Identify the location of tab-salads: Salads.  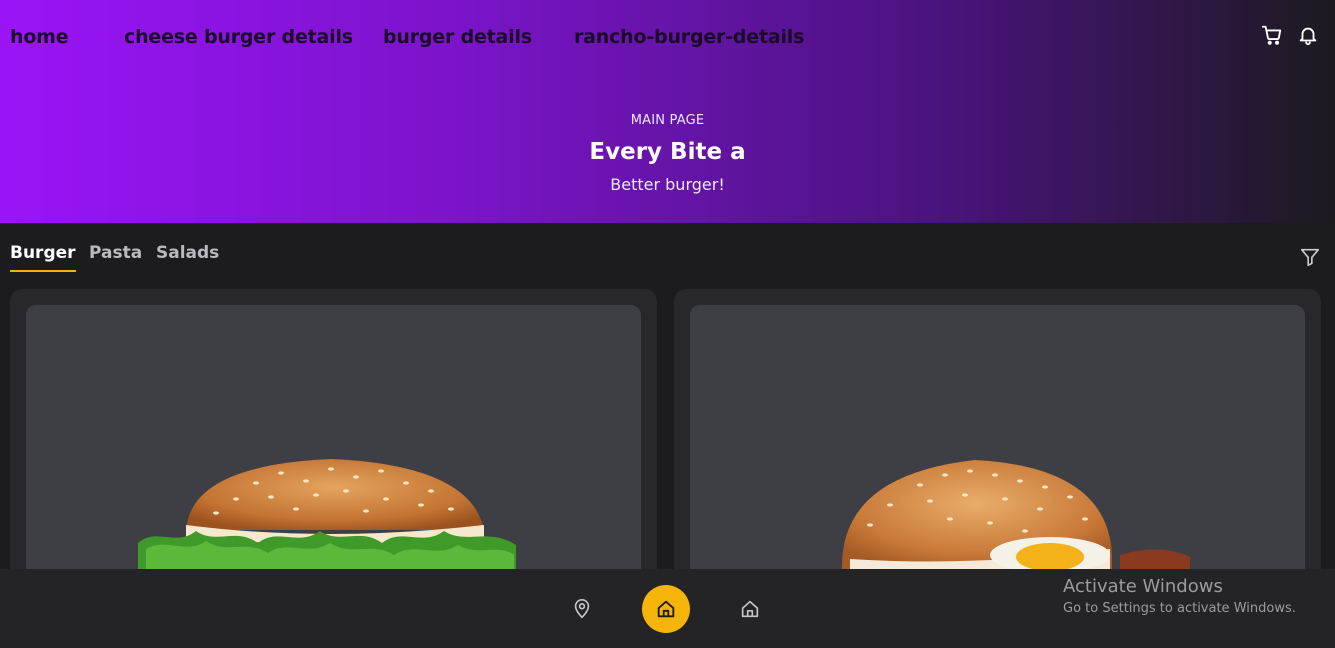
(187, 253).